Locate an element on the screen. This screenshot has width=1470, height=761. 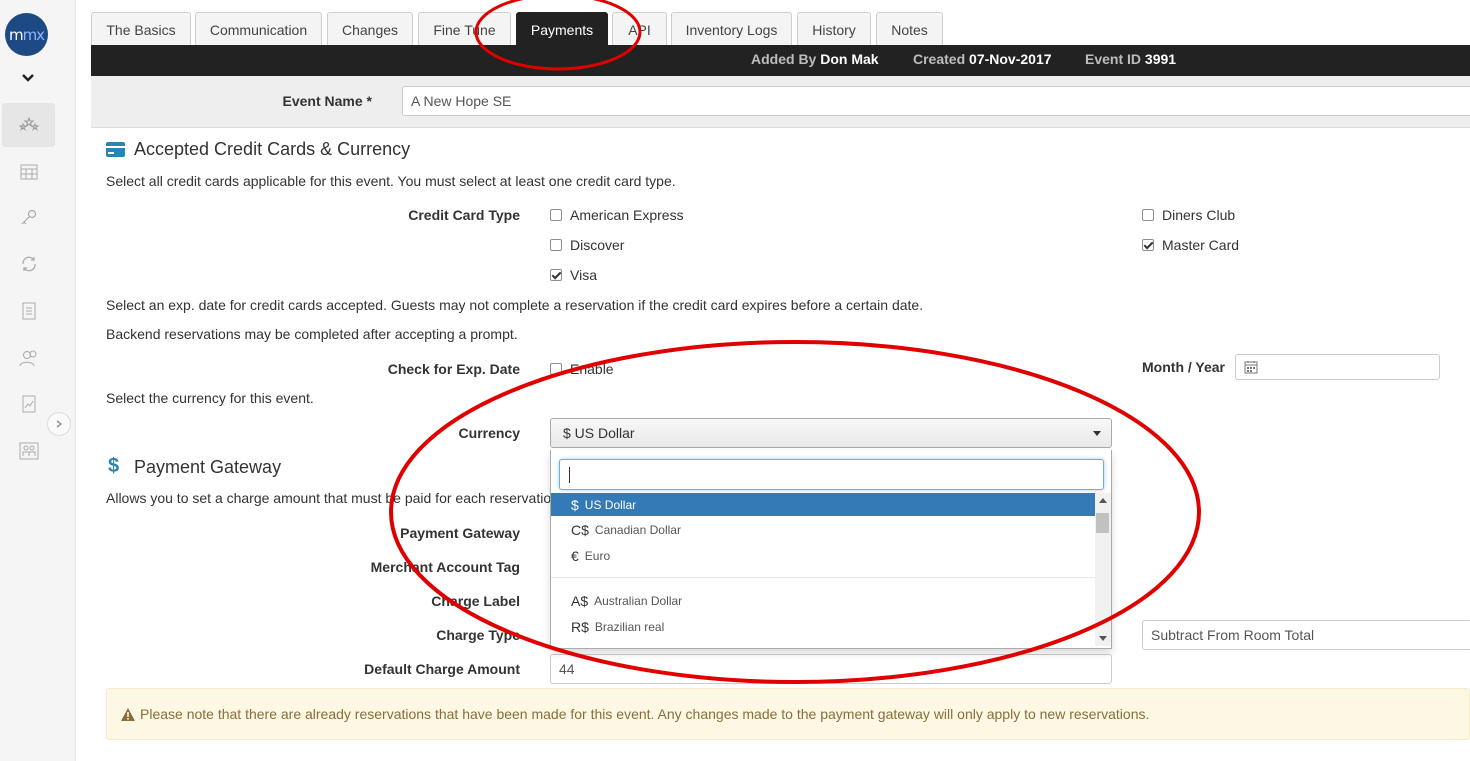
currency-name: Australian Dollar is located at coordinates (638, 600).